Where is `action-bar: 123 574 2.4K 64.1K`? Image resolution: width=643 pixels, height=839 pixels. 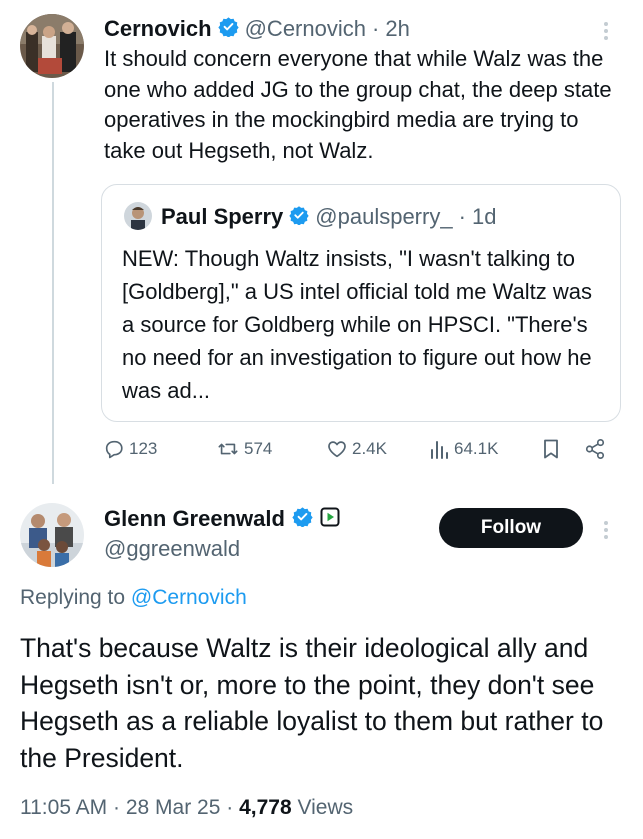
action-bar: 123 574 2.4K 64.1K is located at coordinates (363, 453).